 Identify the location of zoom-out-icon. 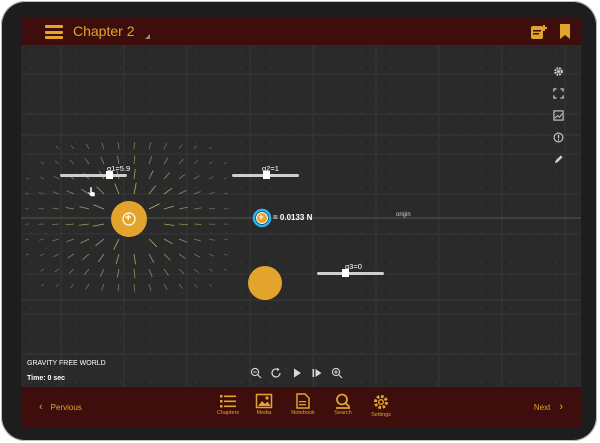
(256, 373).